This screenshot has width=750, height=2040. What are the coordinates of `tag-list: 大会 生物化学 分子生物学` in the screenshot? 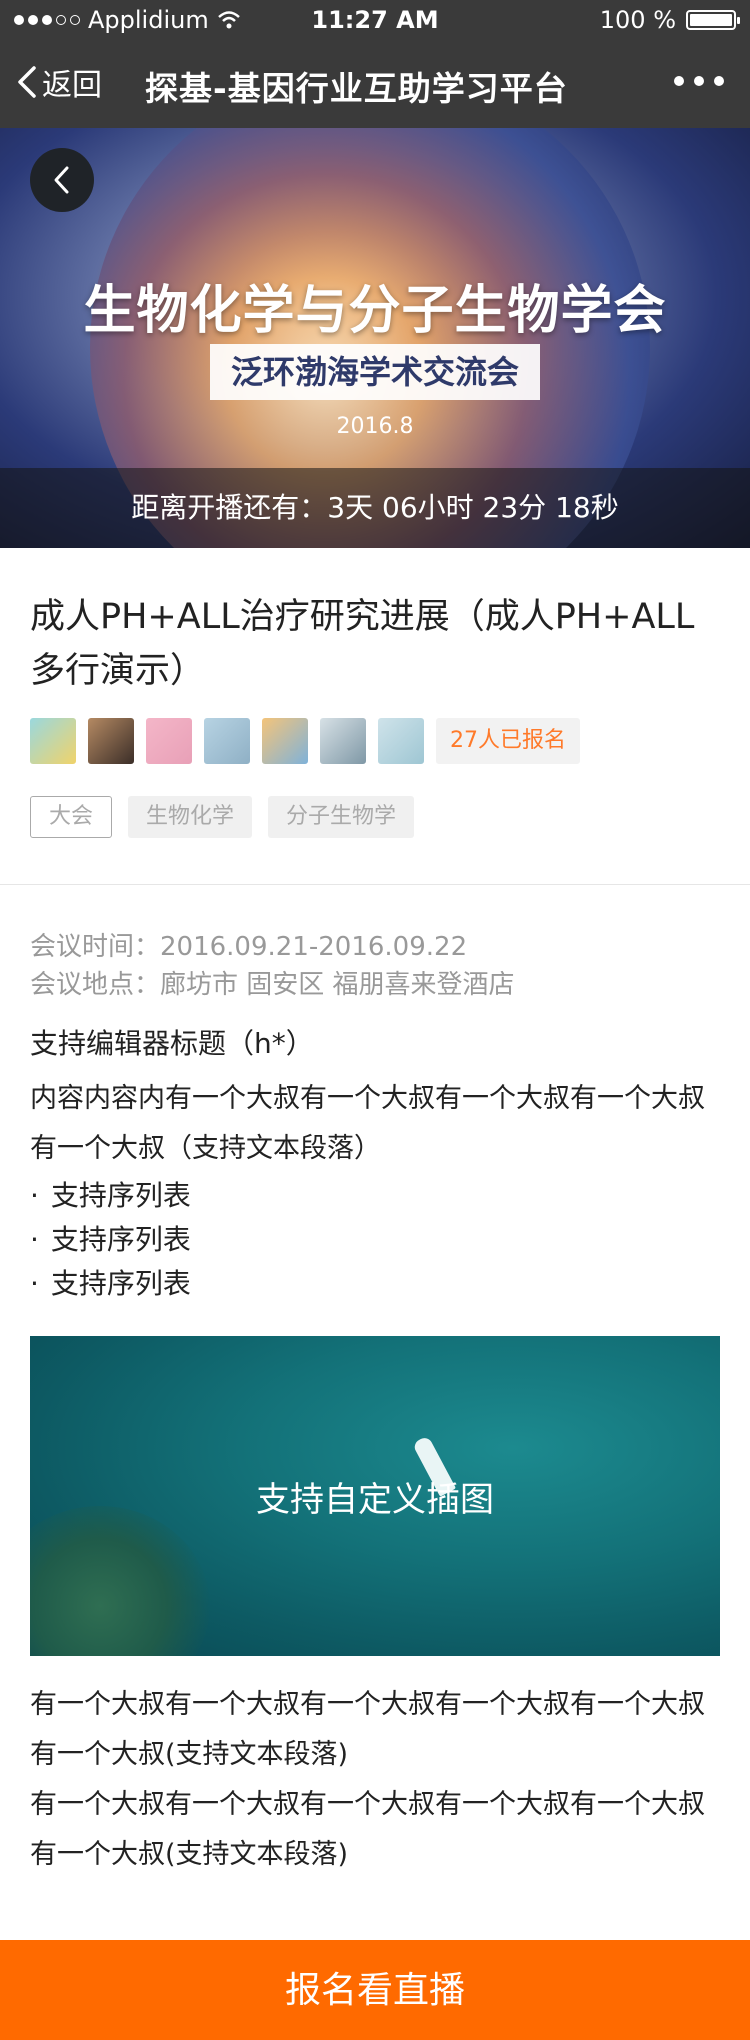 It's located at (222, 817).